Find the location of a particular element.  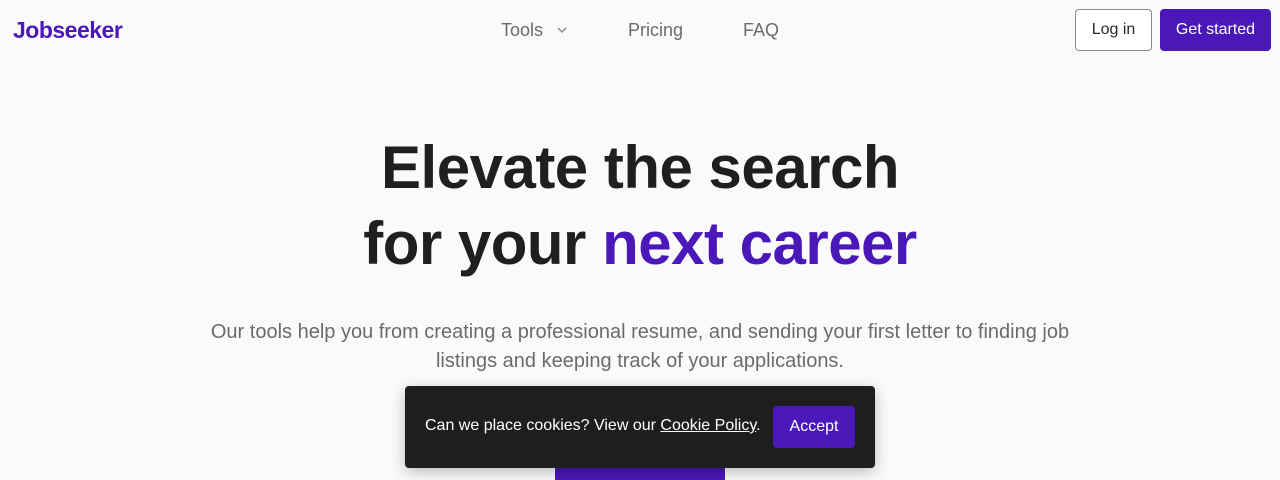

chevron-down-icon is located at coordinates (562, 30).